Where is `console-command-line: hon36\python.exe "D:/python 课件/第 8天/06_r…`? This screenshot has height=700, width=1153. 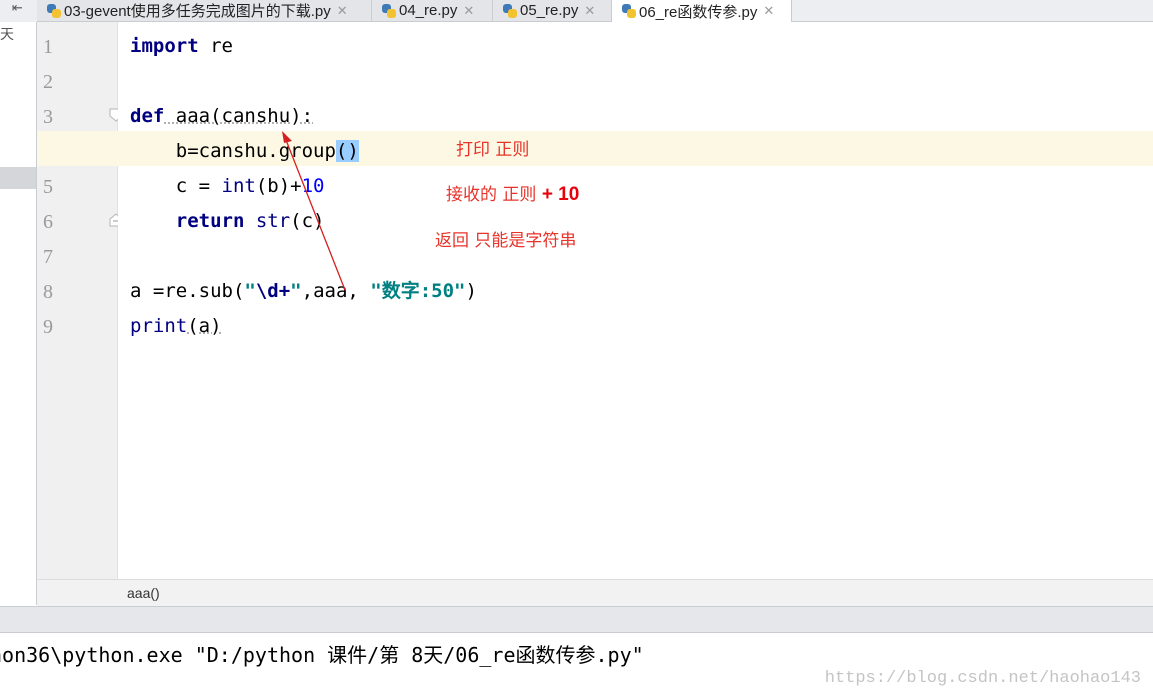
console-command-line: hon36\python.exe "D:/python 课件/第 8天/06_r… is located at coordinates (322, 655).